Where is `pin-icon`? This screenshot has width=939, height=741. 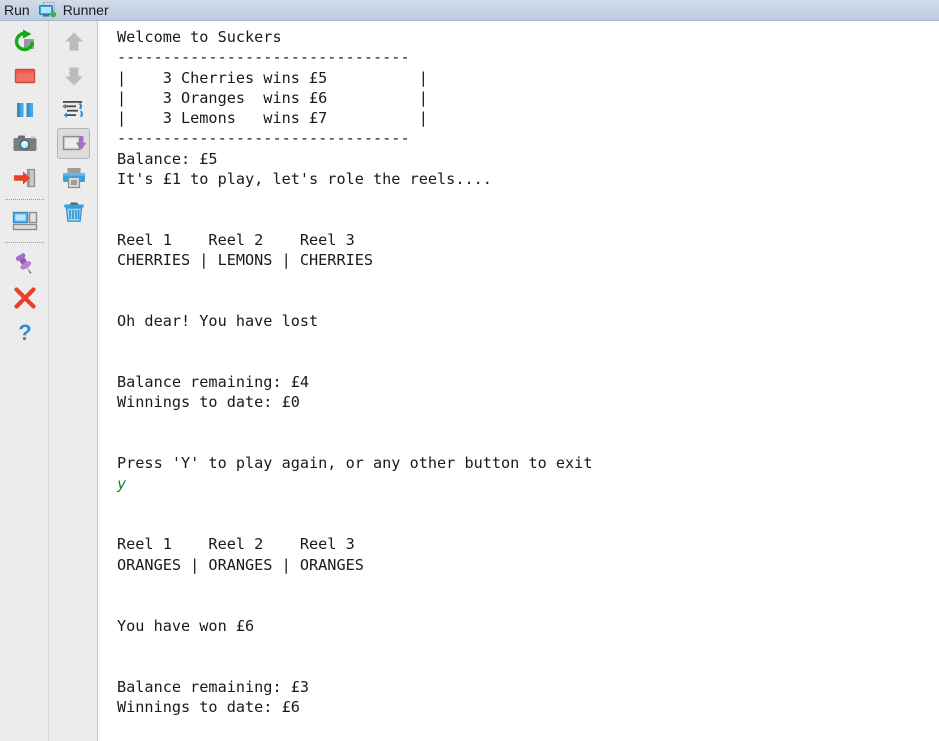 pin-icon is located at coordinates (25, 264).